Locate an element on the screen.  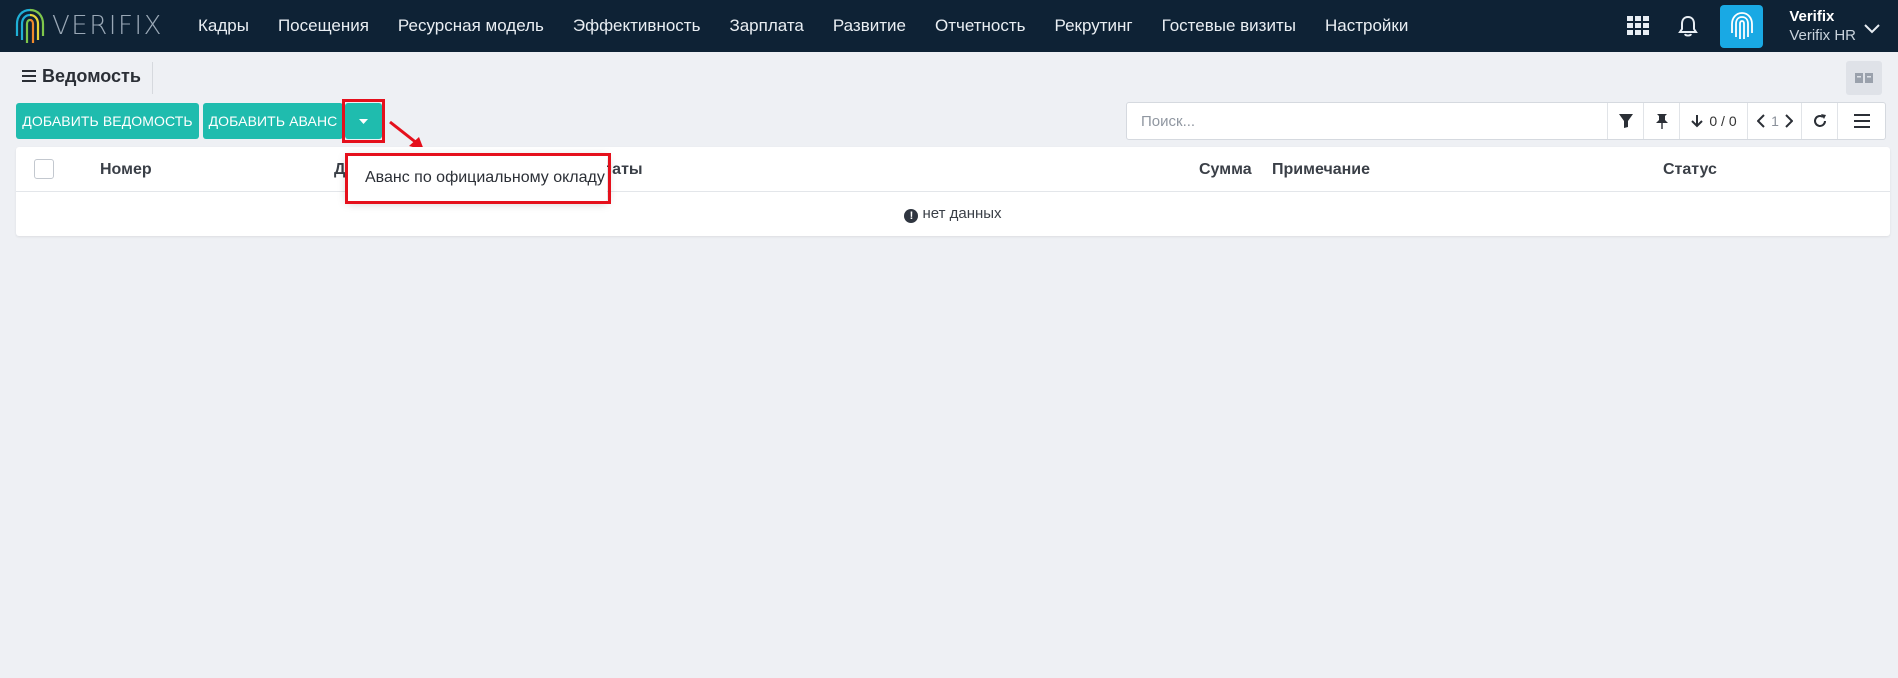
column-header-payment: латы is located at coordinates (622, 170).